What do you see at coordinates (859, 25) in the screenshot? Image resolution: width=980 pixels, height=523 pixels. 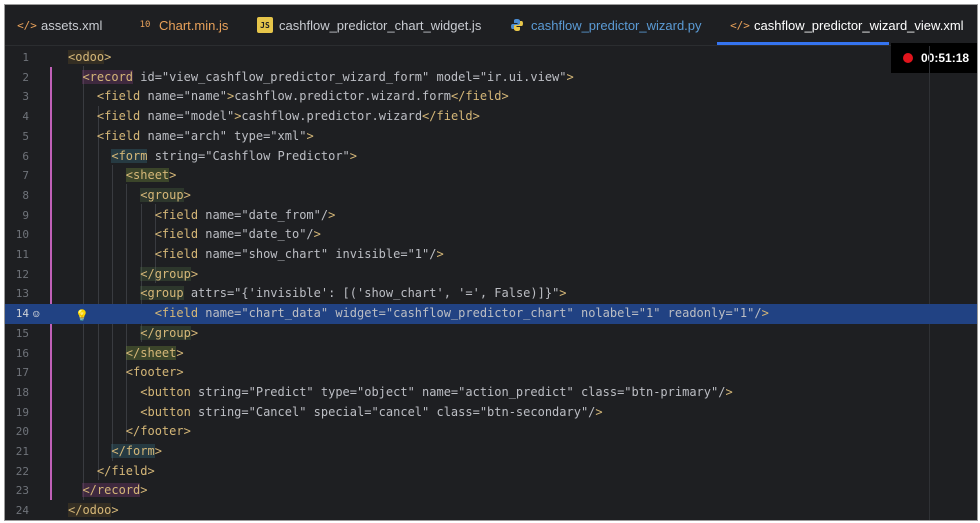 I see `tab-label: cashflow_predictor_wizard_view.xml` at bounding box center [859, 25].